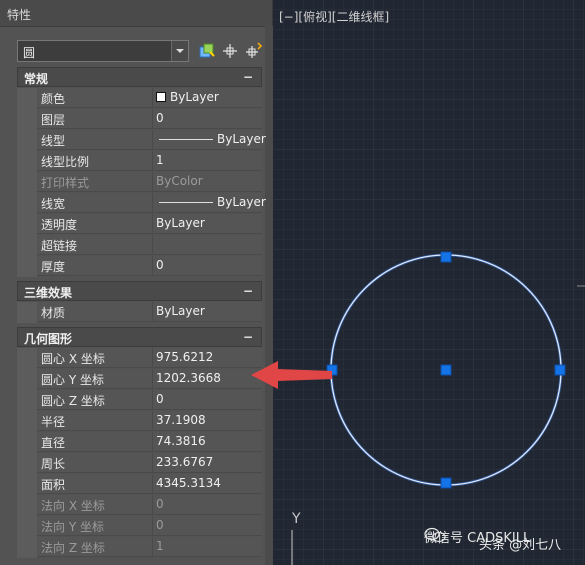 This screenshot has height=565, width=585. Describe the element at coordinates (207, 442) in the screenshot. I see `property-value: 74.3816` at that location.